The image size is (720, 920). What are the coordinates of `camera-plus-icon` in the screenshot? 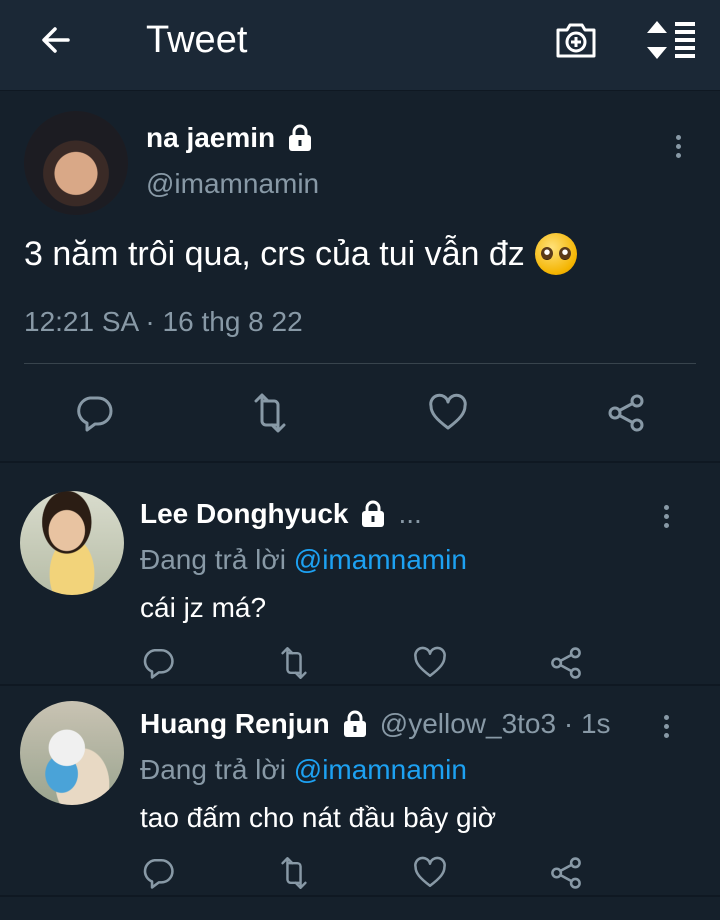 It's located at (576, 40).